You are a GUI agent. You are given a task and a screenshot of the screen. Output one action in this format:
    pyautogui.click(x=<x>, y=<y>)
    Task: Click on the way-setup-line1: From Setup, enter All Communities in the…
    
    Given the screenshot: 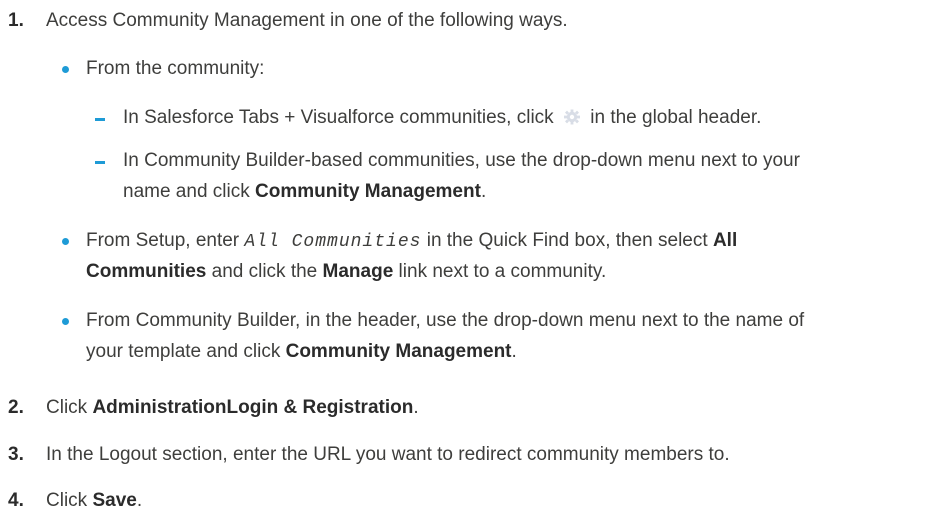 What is the action you would take?
    pyautogui.click(x=412, y=241)
    